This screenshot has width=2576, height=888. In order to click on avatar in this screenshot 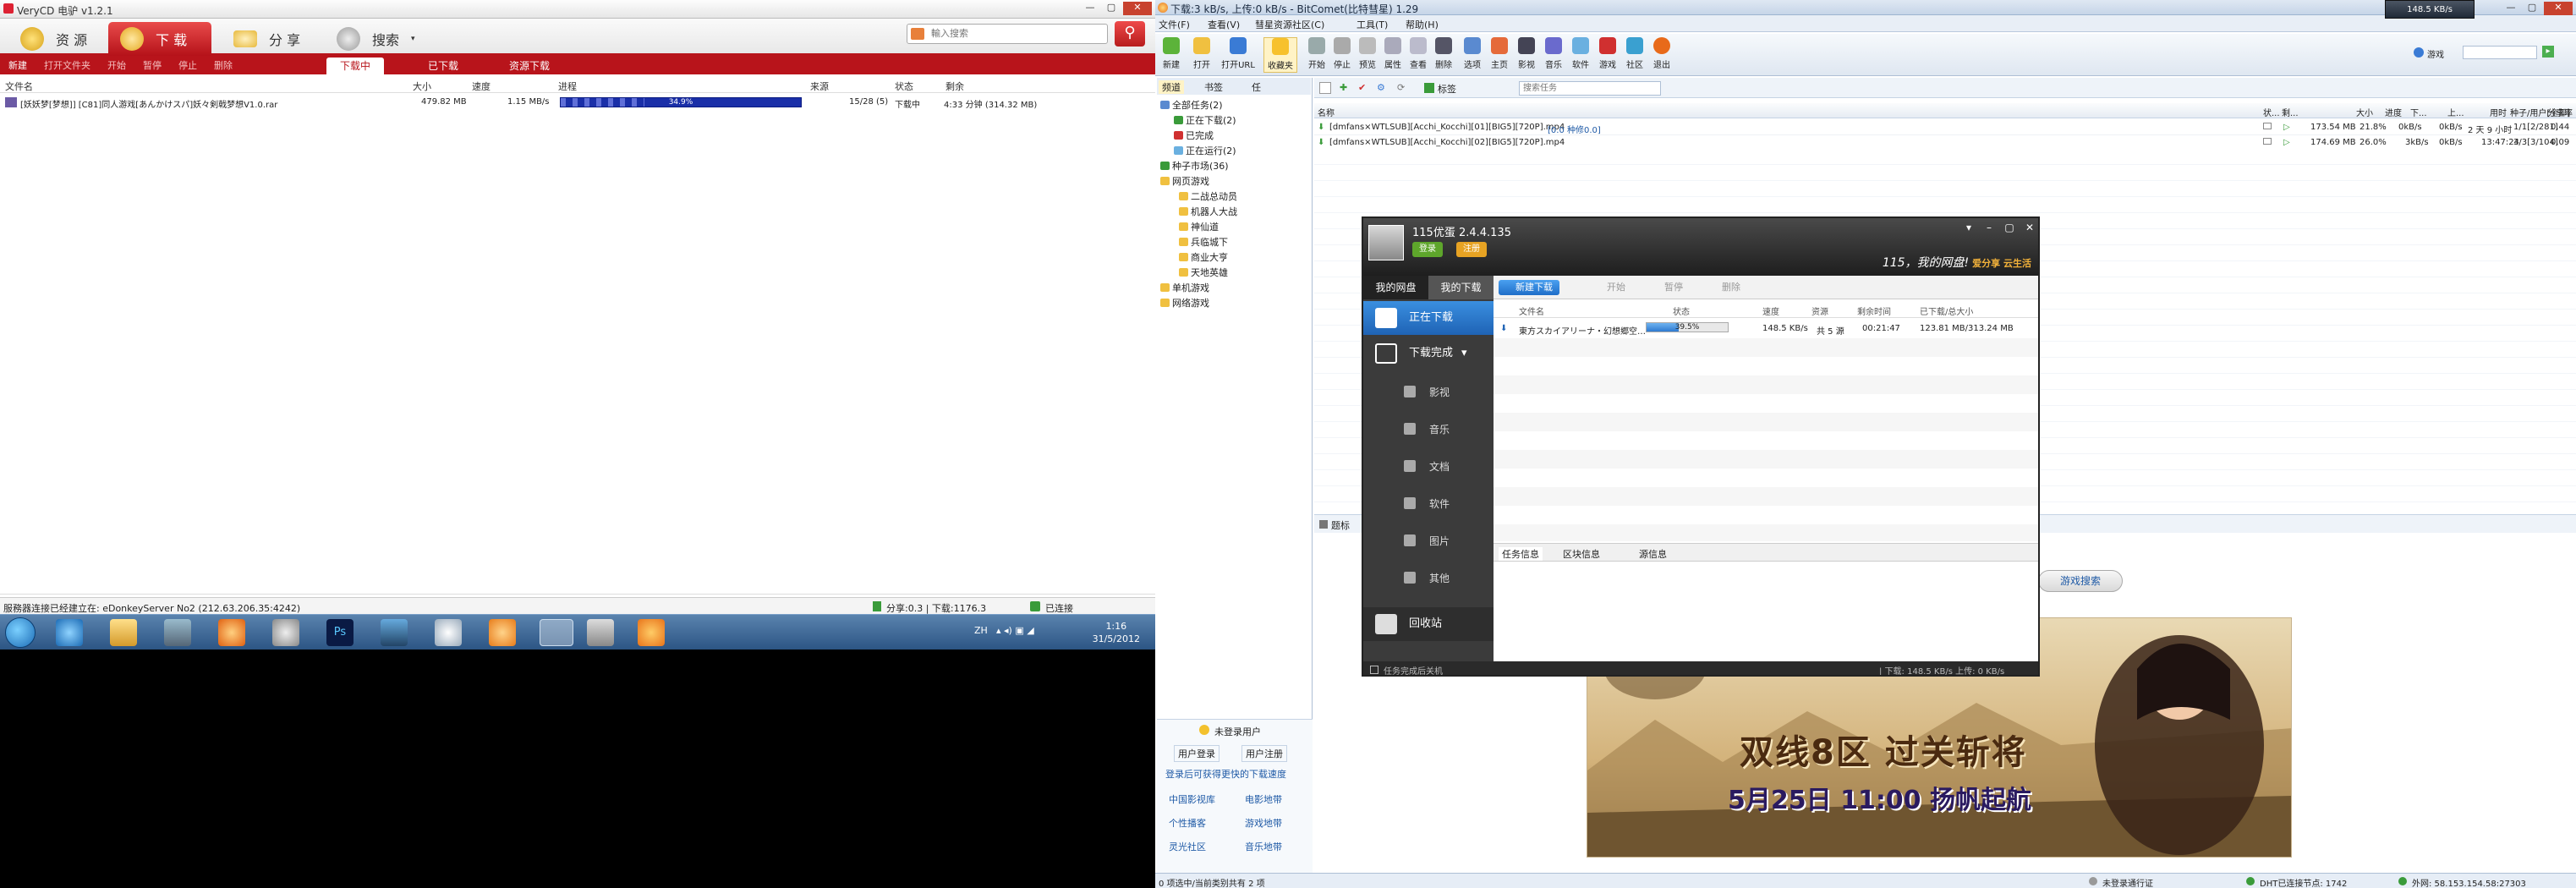, I will do `click(1386, 243)`.